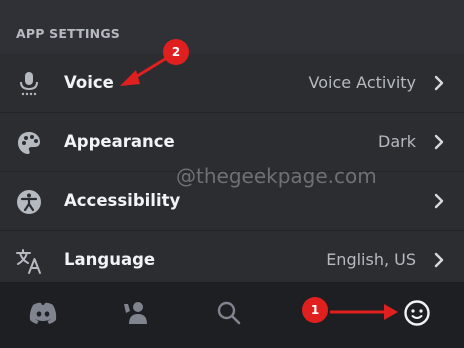  I want to click on accessibility-label: Accessibility, so click(122, 200).